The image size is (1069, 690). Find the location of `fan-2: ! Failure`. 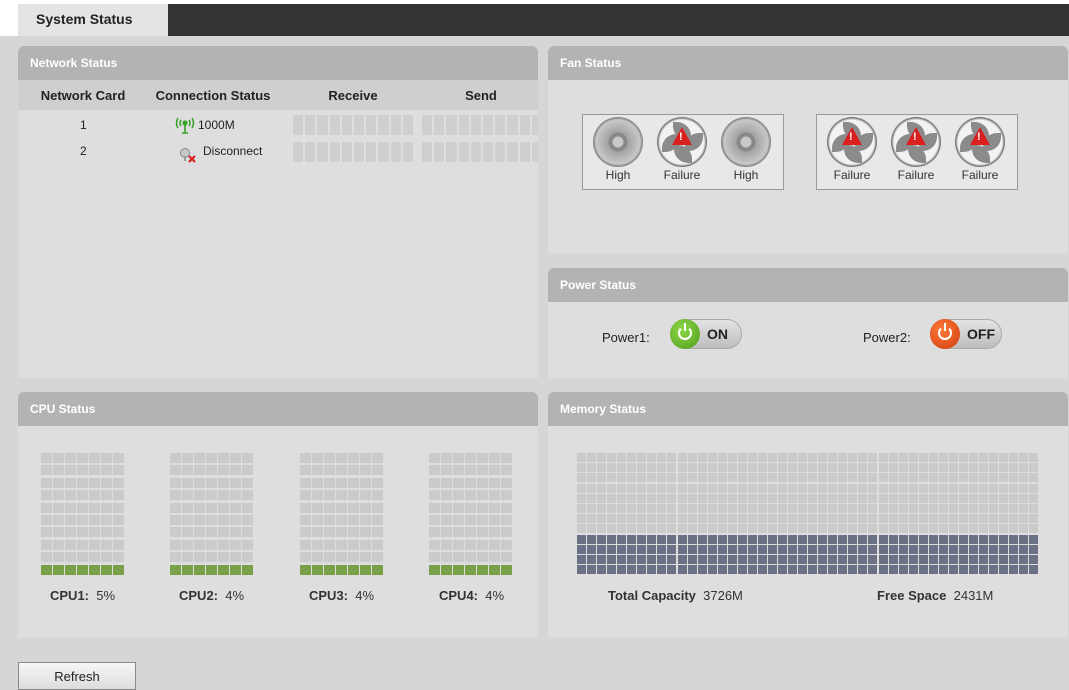

fan-2: ! Failure is located at coordinates (916, 149).